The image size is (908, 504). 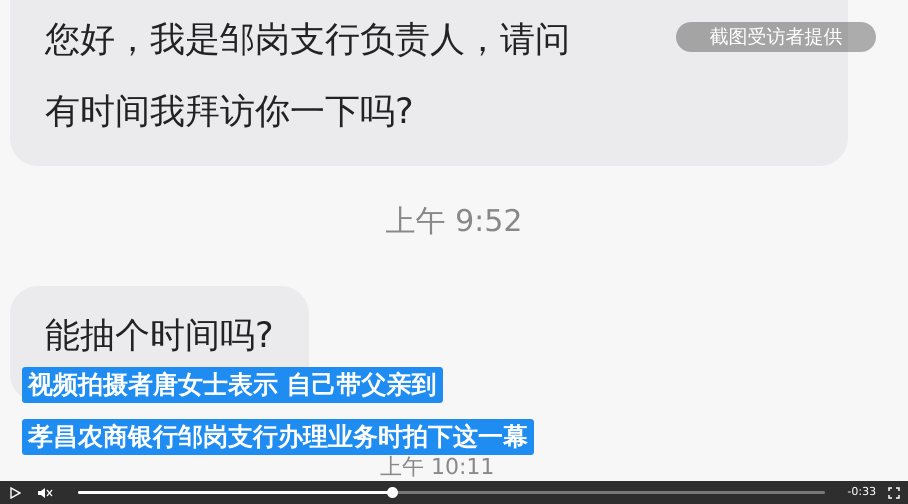 What do you see at coordinates (776, 37) in the screenshot?
I see `source-badge: 截图受访者提供` at bounding box center [776, 37].